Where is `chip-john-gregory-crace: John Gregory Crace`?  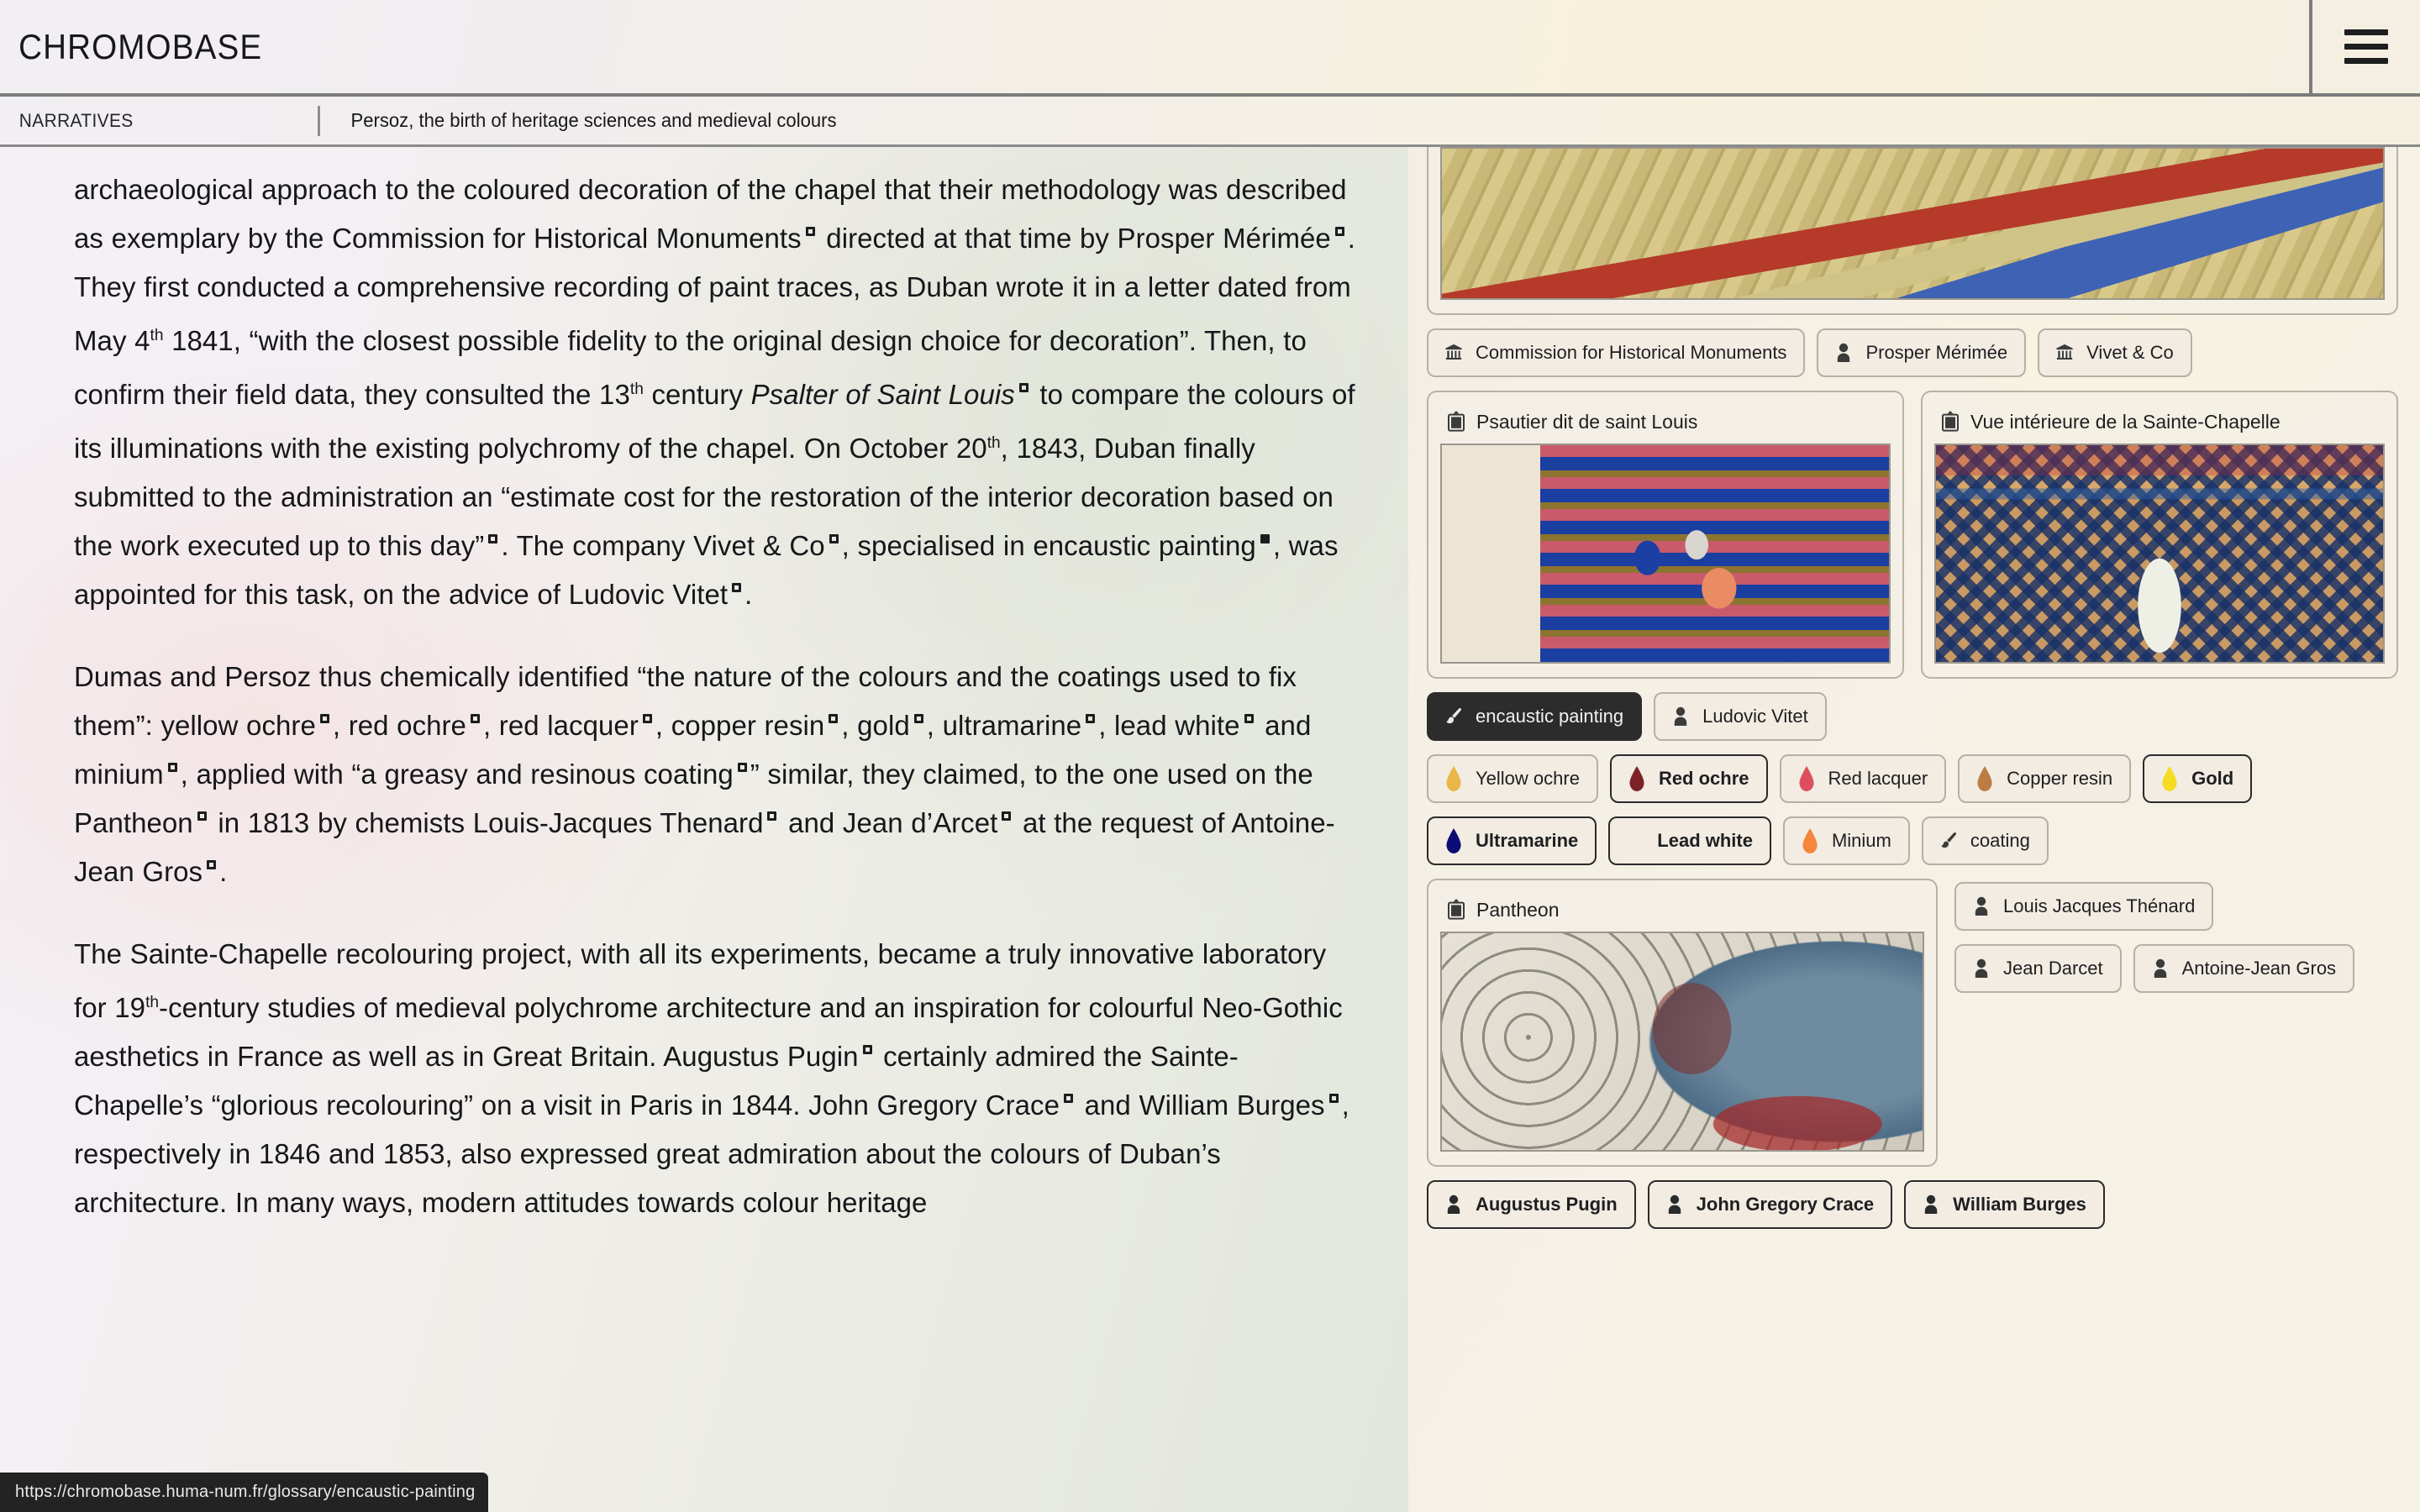
chip-john-gregory-crace: John Gregory Crace is located at coordinates (1770, 1204).